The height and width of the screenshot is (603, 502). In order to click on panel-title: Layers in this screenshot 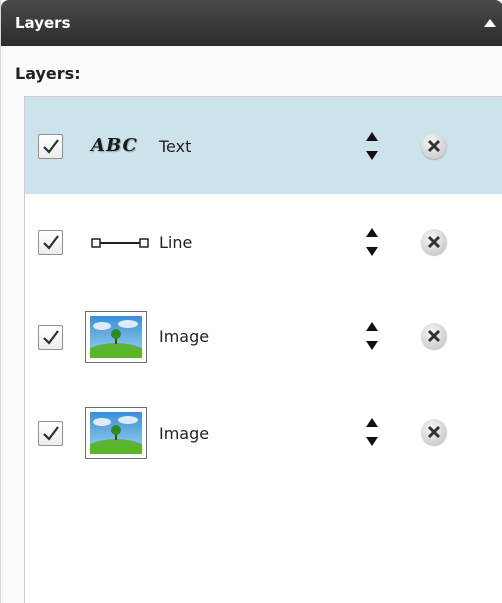, I will do `click(43, 23)`.